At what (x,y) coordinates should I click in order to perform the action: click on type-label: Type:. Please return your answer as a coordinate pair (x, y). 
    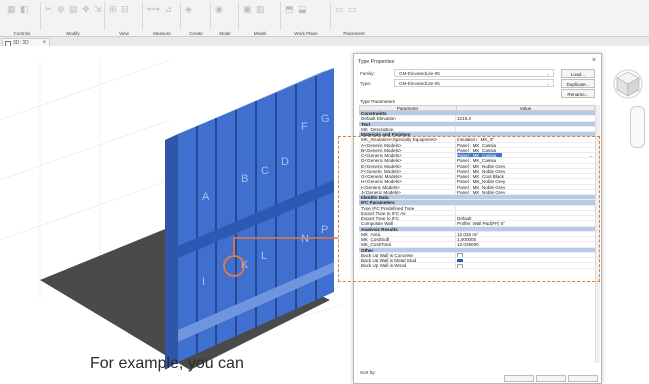
    Looking at the image, I should click on (366, 83).